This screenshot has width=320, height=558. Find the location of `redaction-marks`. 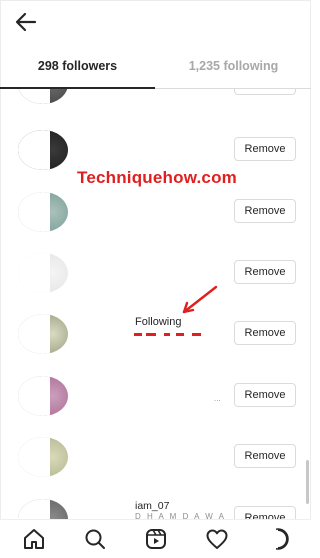

redaction-marks is located at coordinates (167, 334).